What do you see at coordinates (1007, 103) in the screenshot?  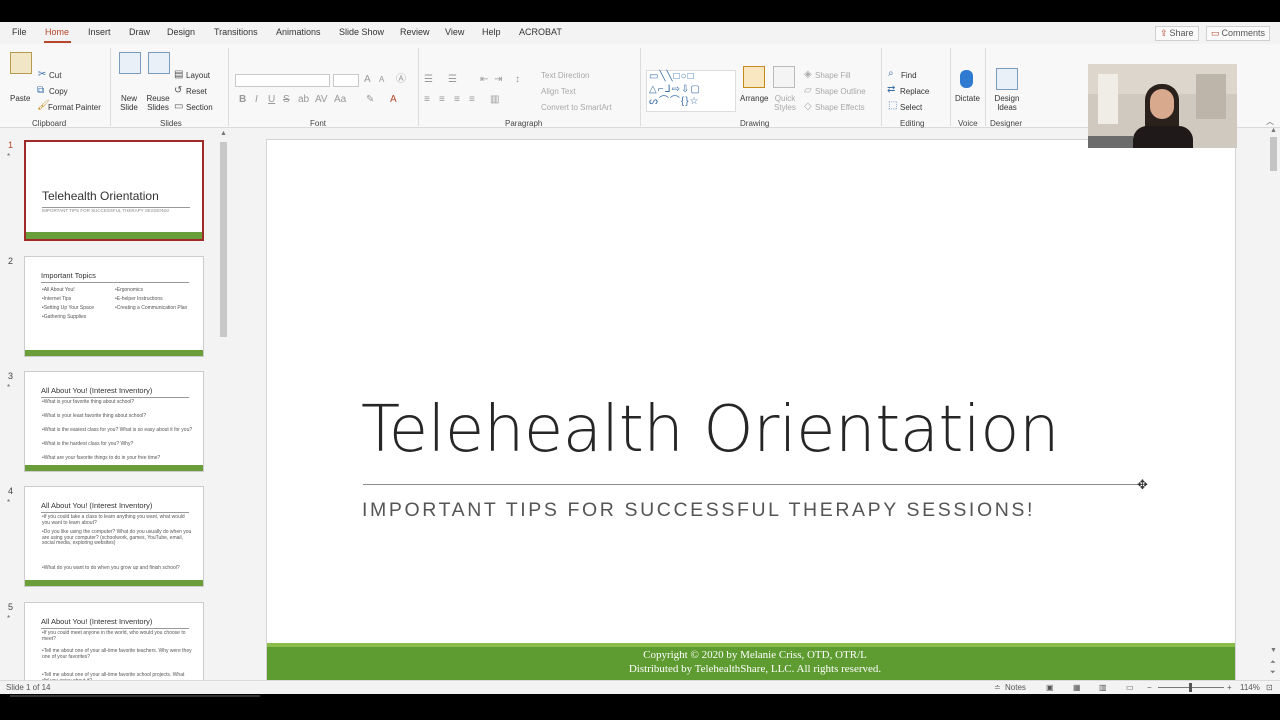 I see `design-ideas-button: Design Ideas` at bounding box center [1007, 103].